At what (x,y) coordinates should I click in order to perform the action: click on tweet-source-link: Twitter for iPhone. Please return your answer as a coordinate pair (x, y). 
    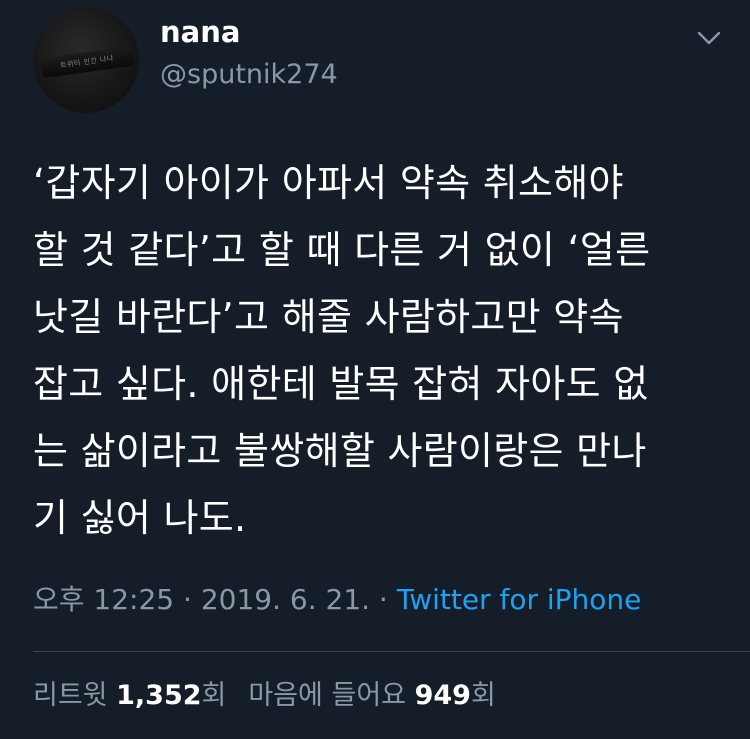
    Looking at the image, I should click on (519, 599).